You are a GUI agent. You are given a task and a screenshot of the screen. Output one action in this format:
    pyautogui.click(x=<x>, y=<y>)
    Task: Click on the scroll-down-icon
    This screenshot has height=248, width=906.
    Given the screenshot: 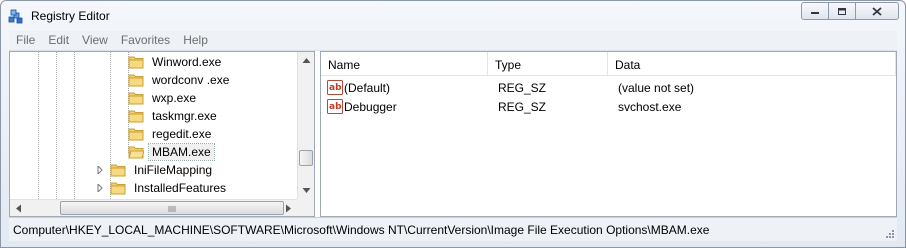 What is the action you would take?
    pyautogui.click(x=306, y=190)
    